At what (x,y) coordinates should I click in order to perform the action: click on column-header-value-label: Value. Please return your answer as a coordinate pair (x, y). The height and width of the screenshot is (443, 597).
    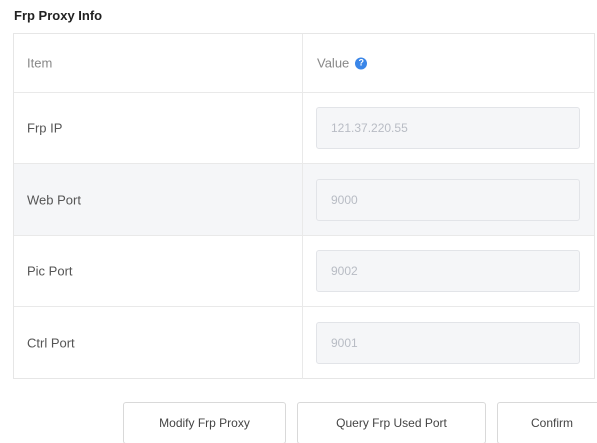
    Looking at the image, I should click on (333, 63).